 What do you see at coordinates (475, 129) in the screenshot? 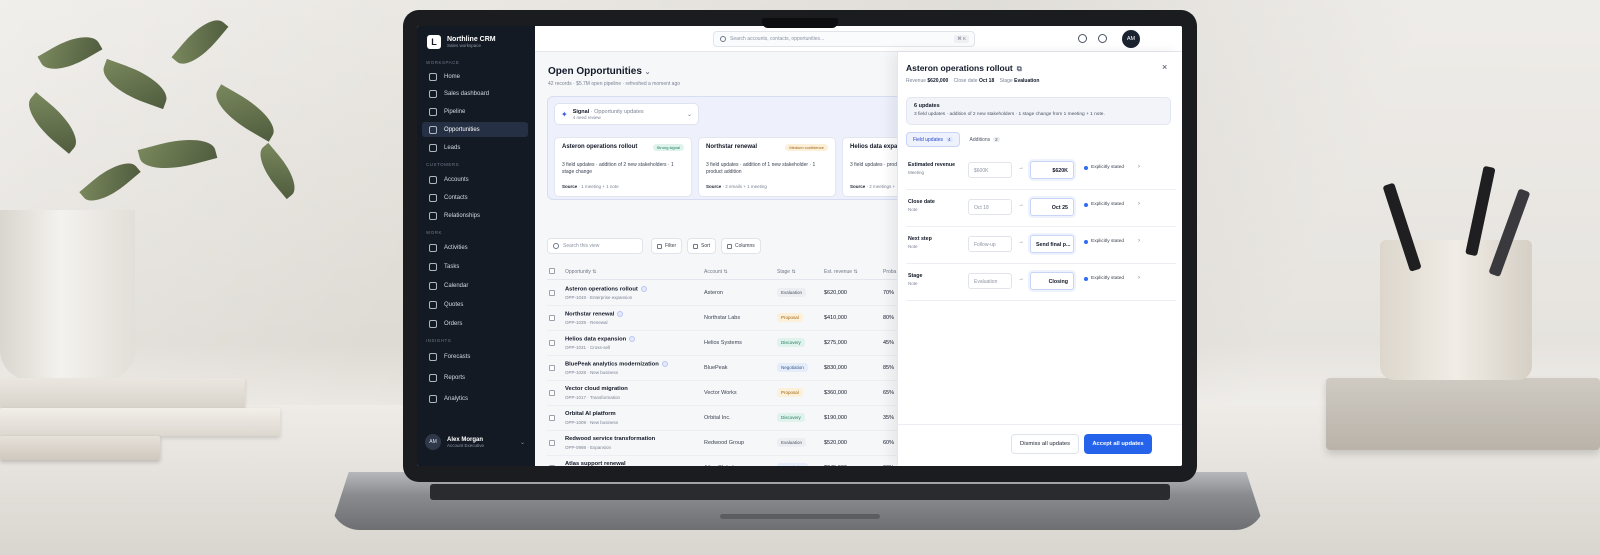
I see `sidebar-item-opportunities: Opportunities` at bounding box center [475, 129].